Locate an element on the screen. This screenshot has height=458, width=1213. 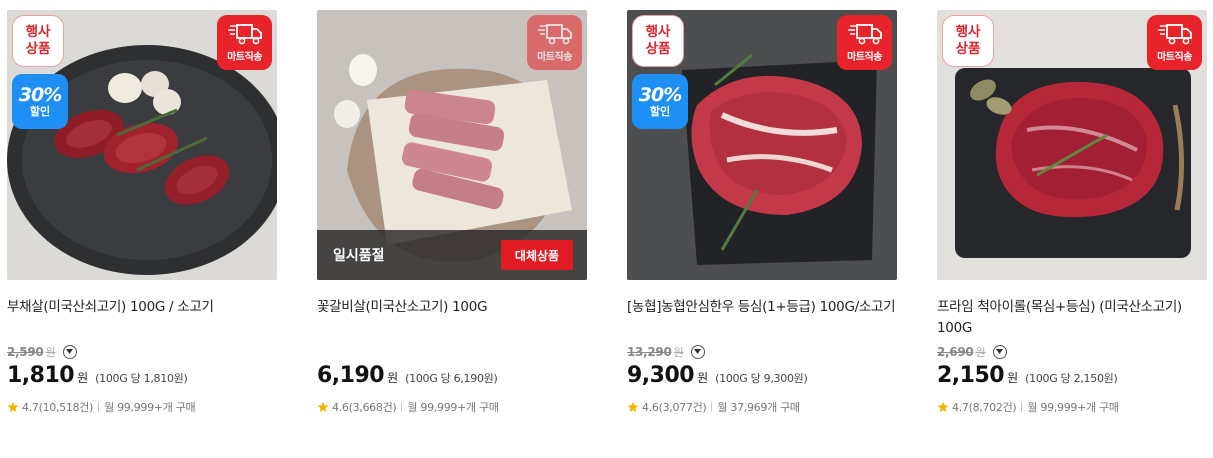
product-name: [농협]농협안심한우 등심(1+등급) 100G/소고기 is located at coordinates (762, 318).